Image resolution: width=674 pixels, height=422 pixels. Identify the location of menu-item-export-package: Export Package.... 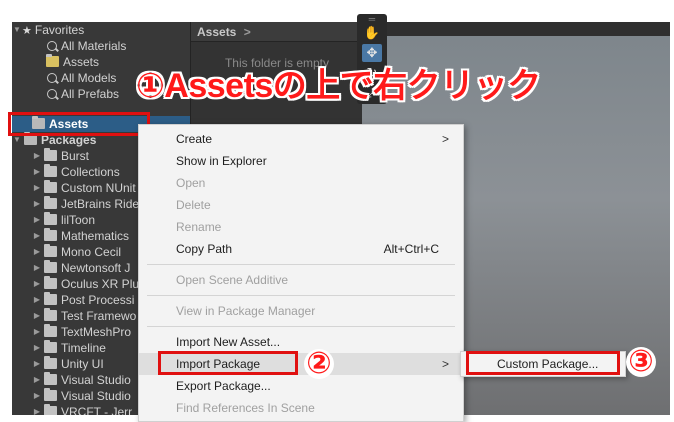
(301, 386).